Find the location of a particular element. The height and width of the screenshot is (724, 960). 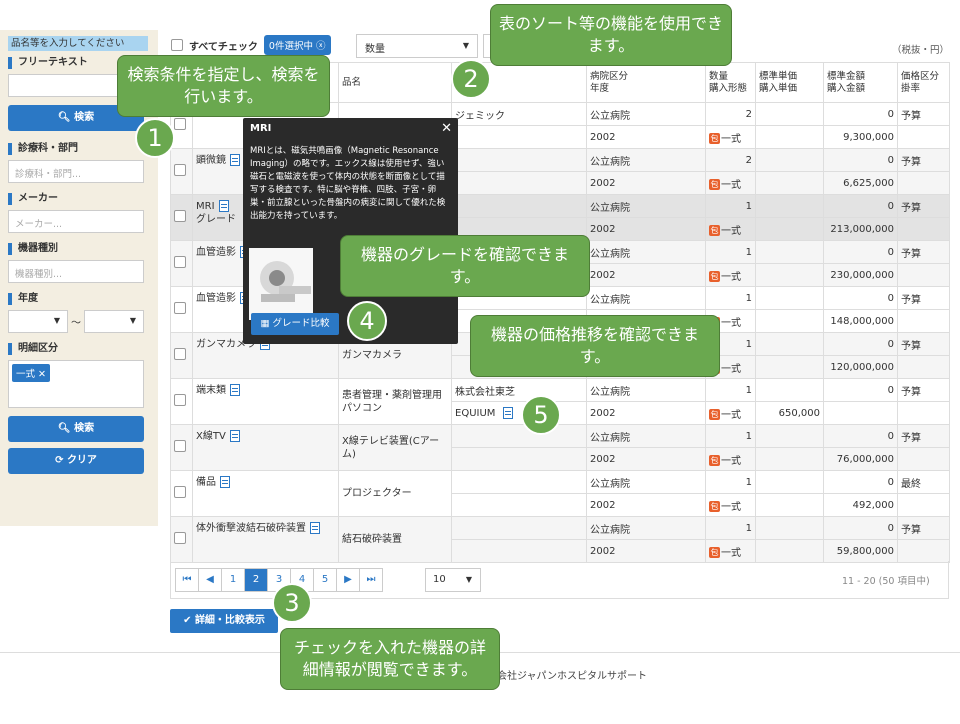

header-hosp-year: 病院区分 年度 is located at coordinates (646, 82).